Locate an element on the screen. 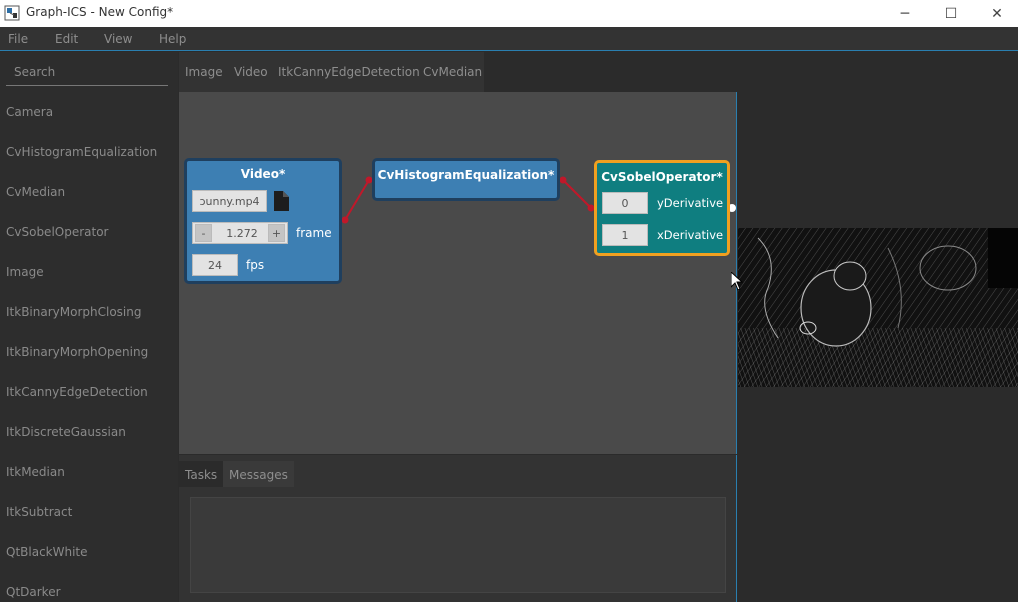 The width and height of the screenshot is (1018, 602). edge-video-histogram is located at coordinates (357, 200).